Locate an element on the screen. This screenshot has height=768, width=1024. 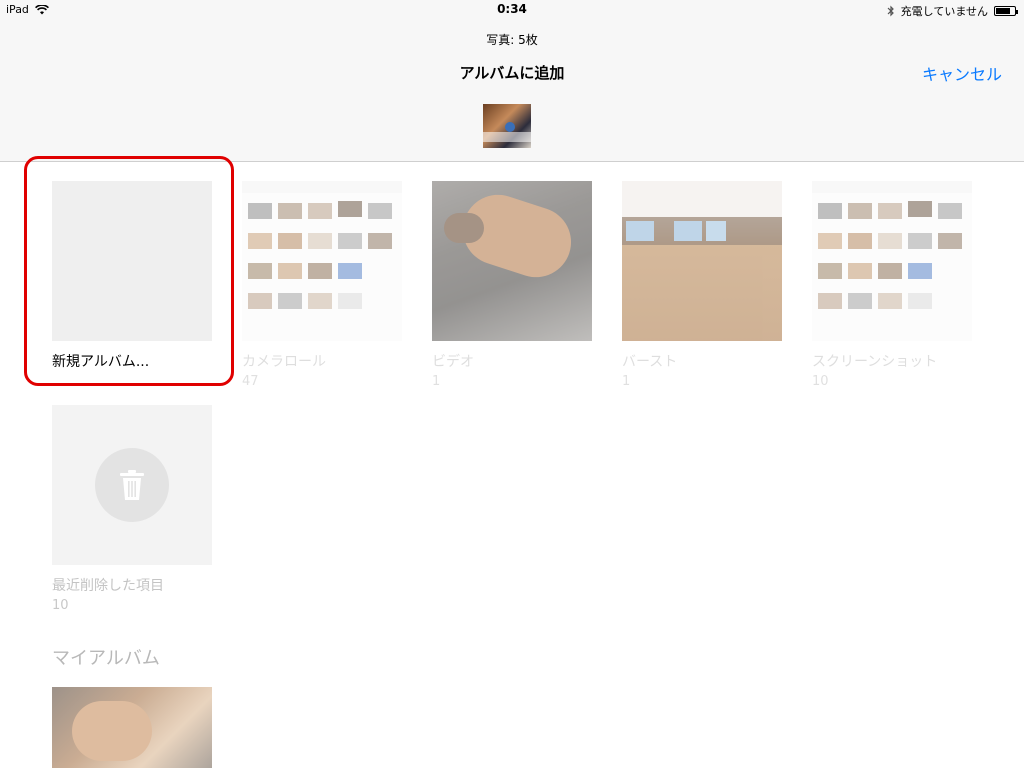
album-video: ビデオ 1 is located at coordinates (512, 285).